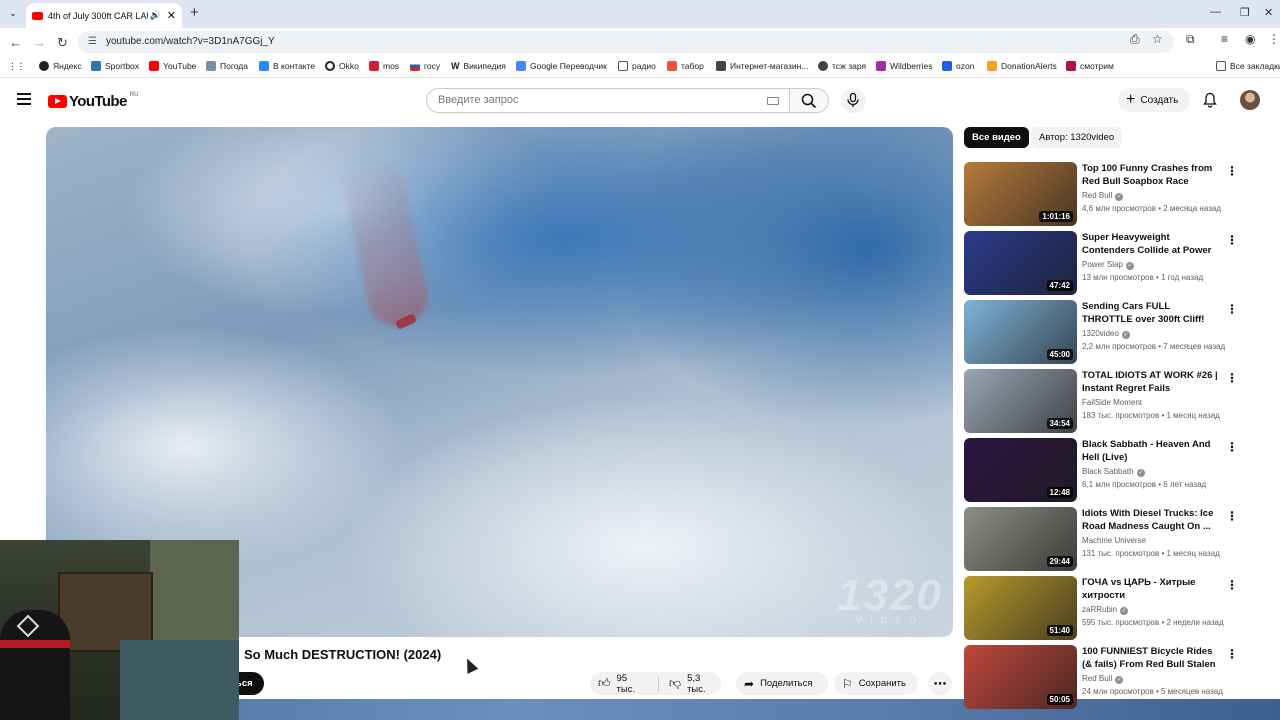  What do you see at coordinates (287, 66) in the screenshot?
I see `bookmark-vk: В контакте` at bounding box center [287, 66].